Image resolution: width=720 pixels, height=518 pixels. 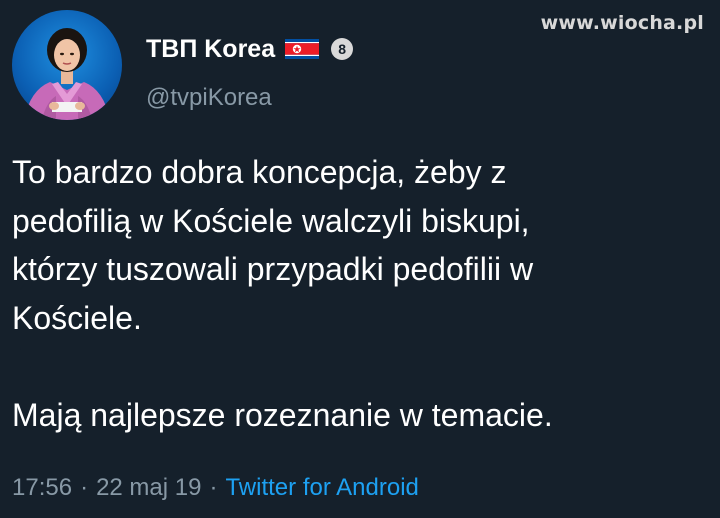 I want to click on tweet-source-link: Twitter for Android, so click(x=321, y=488).